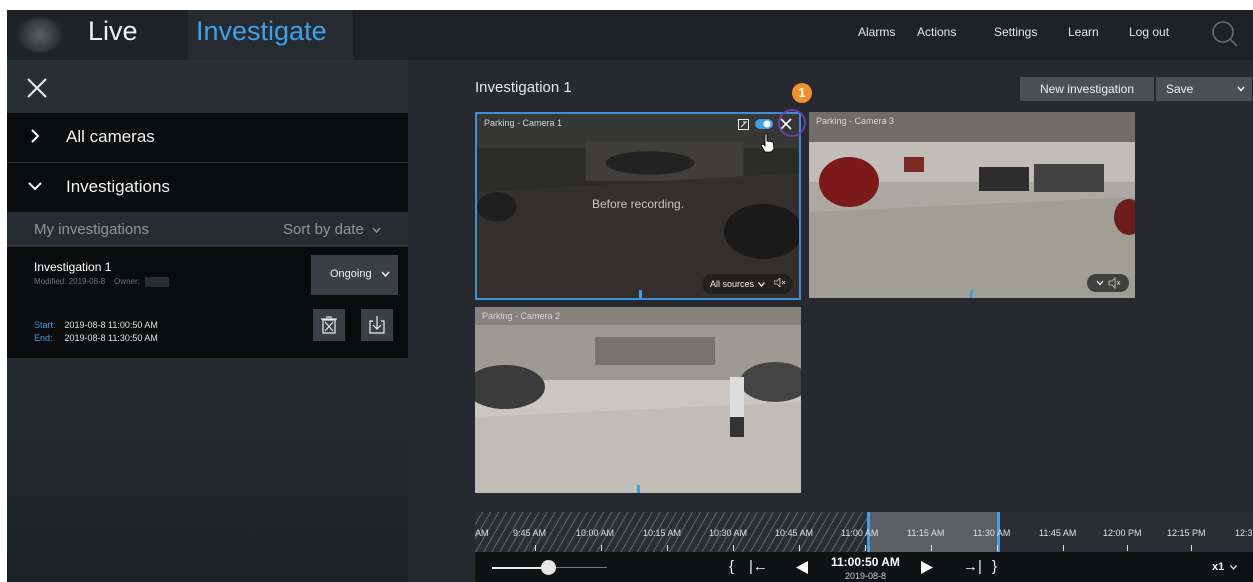 The image size is (1253, 582). What do you see at coordinates (1108, 283) in the screenshot?
I see `tile-controls` at bounding box center [1108, 283].